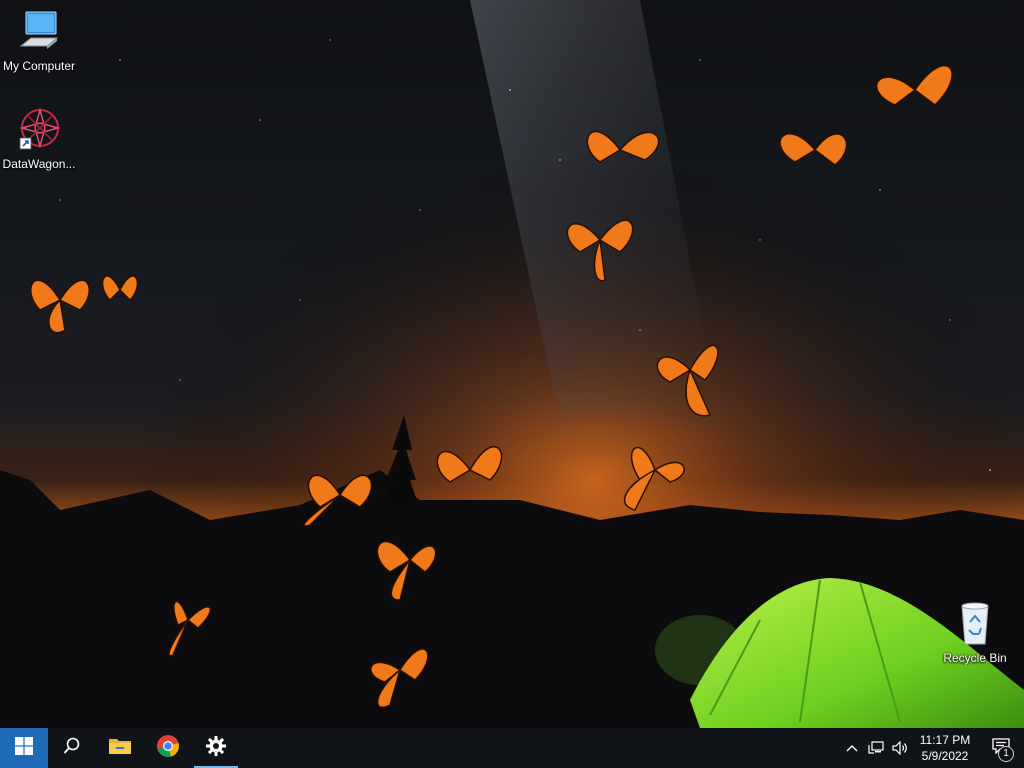  I want to click on computer-icon, so click(39, 32).